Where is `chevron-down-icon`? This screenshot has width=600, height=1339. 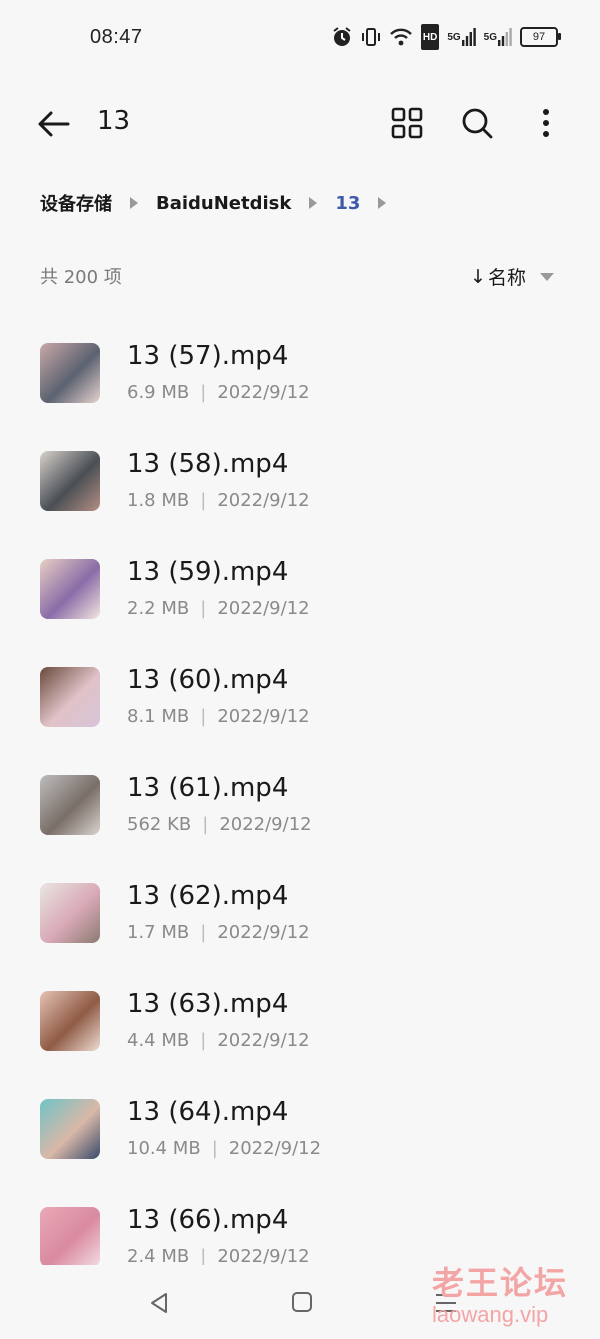
chevron-down-icon is located at coordinates (547, 276).